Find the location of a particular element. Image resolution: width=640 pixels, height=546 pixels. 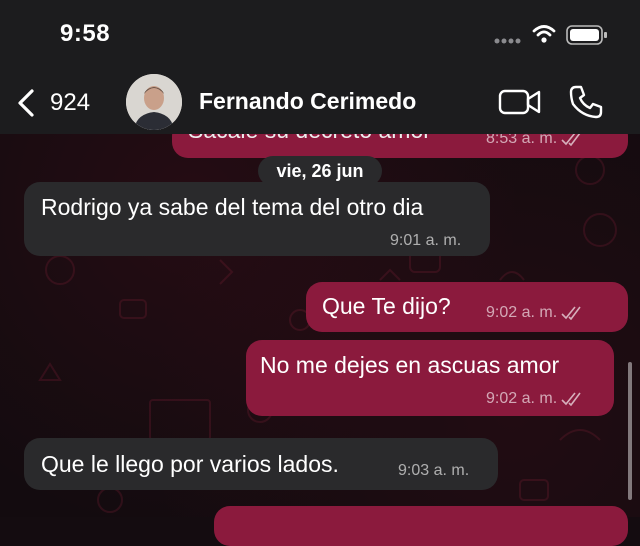

message-text: No me dejes en ascuas amor is located at coordinates (410, 365).